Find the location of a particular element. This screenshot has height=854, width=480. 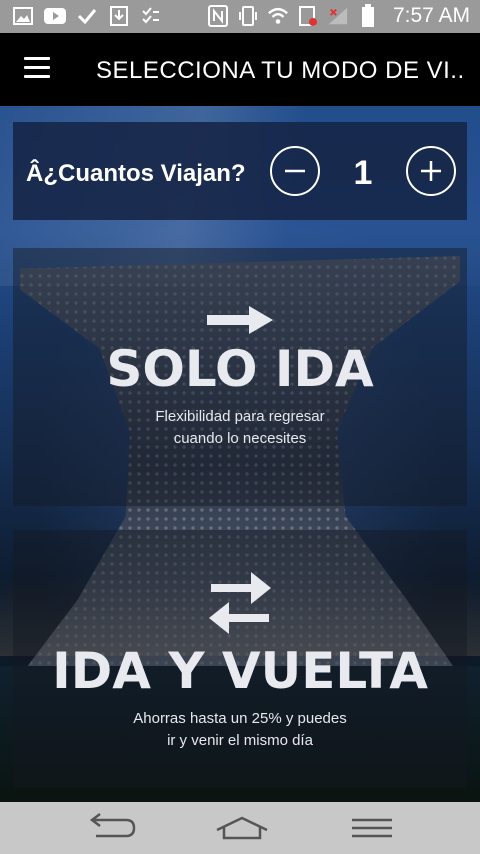

back-button is located at coordinates (112, 828).